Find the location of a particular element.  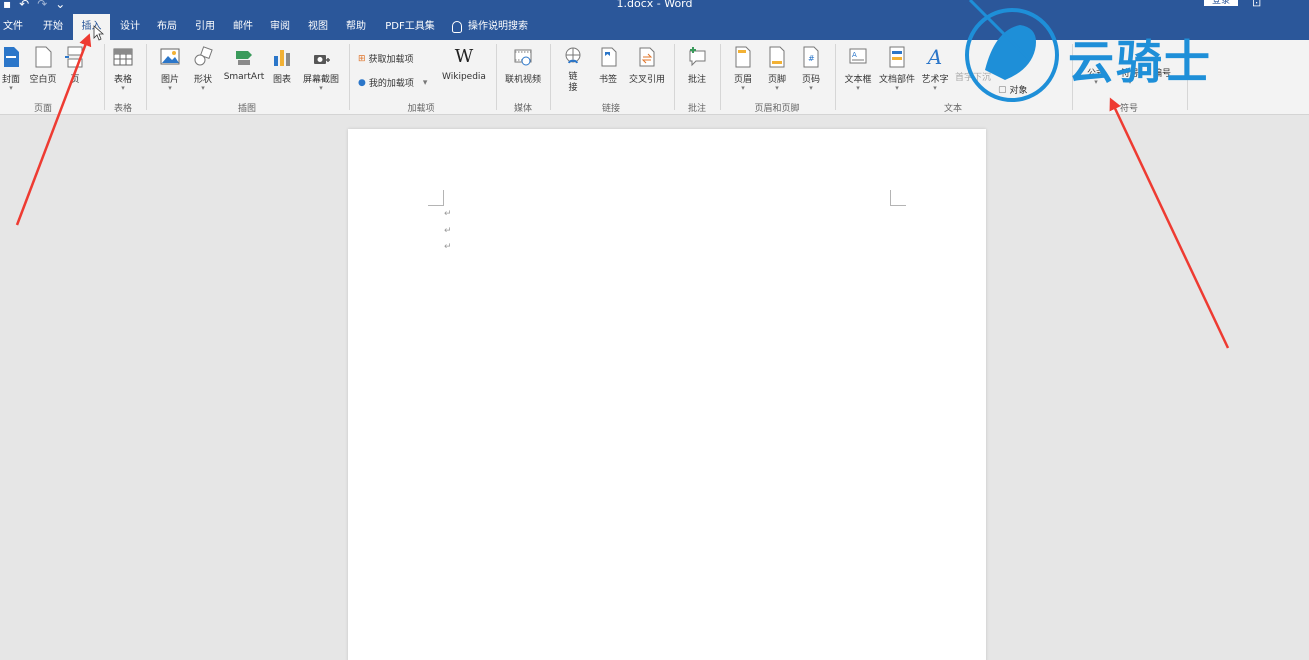

group-label-media: 媒体 is located at coordinates (522, 109).